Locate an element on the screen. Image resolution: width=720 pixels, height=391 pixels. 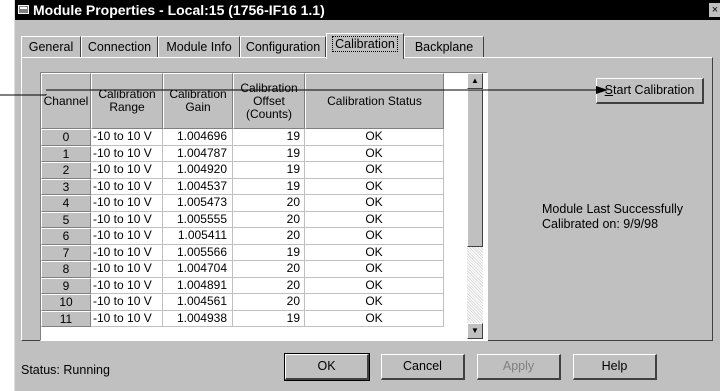
gain-cell: 1.005555 is located at coordinates (198, 219).